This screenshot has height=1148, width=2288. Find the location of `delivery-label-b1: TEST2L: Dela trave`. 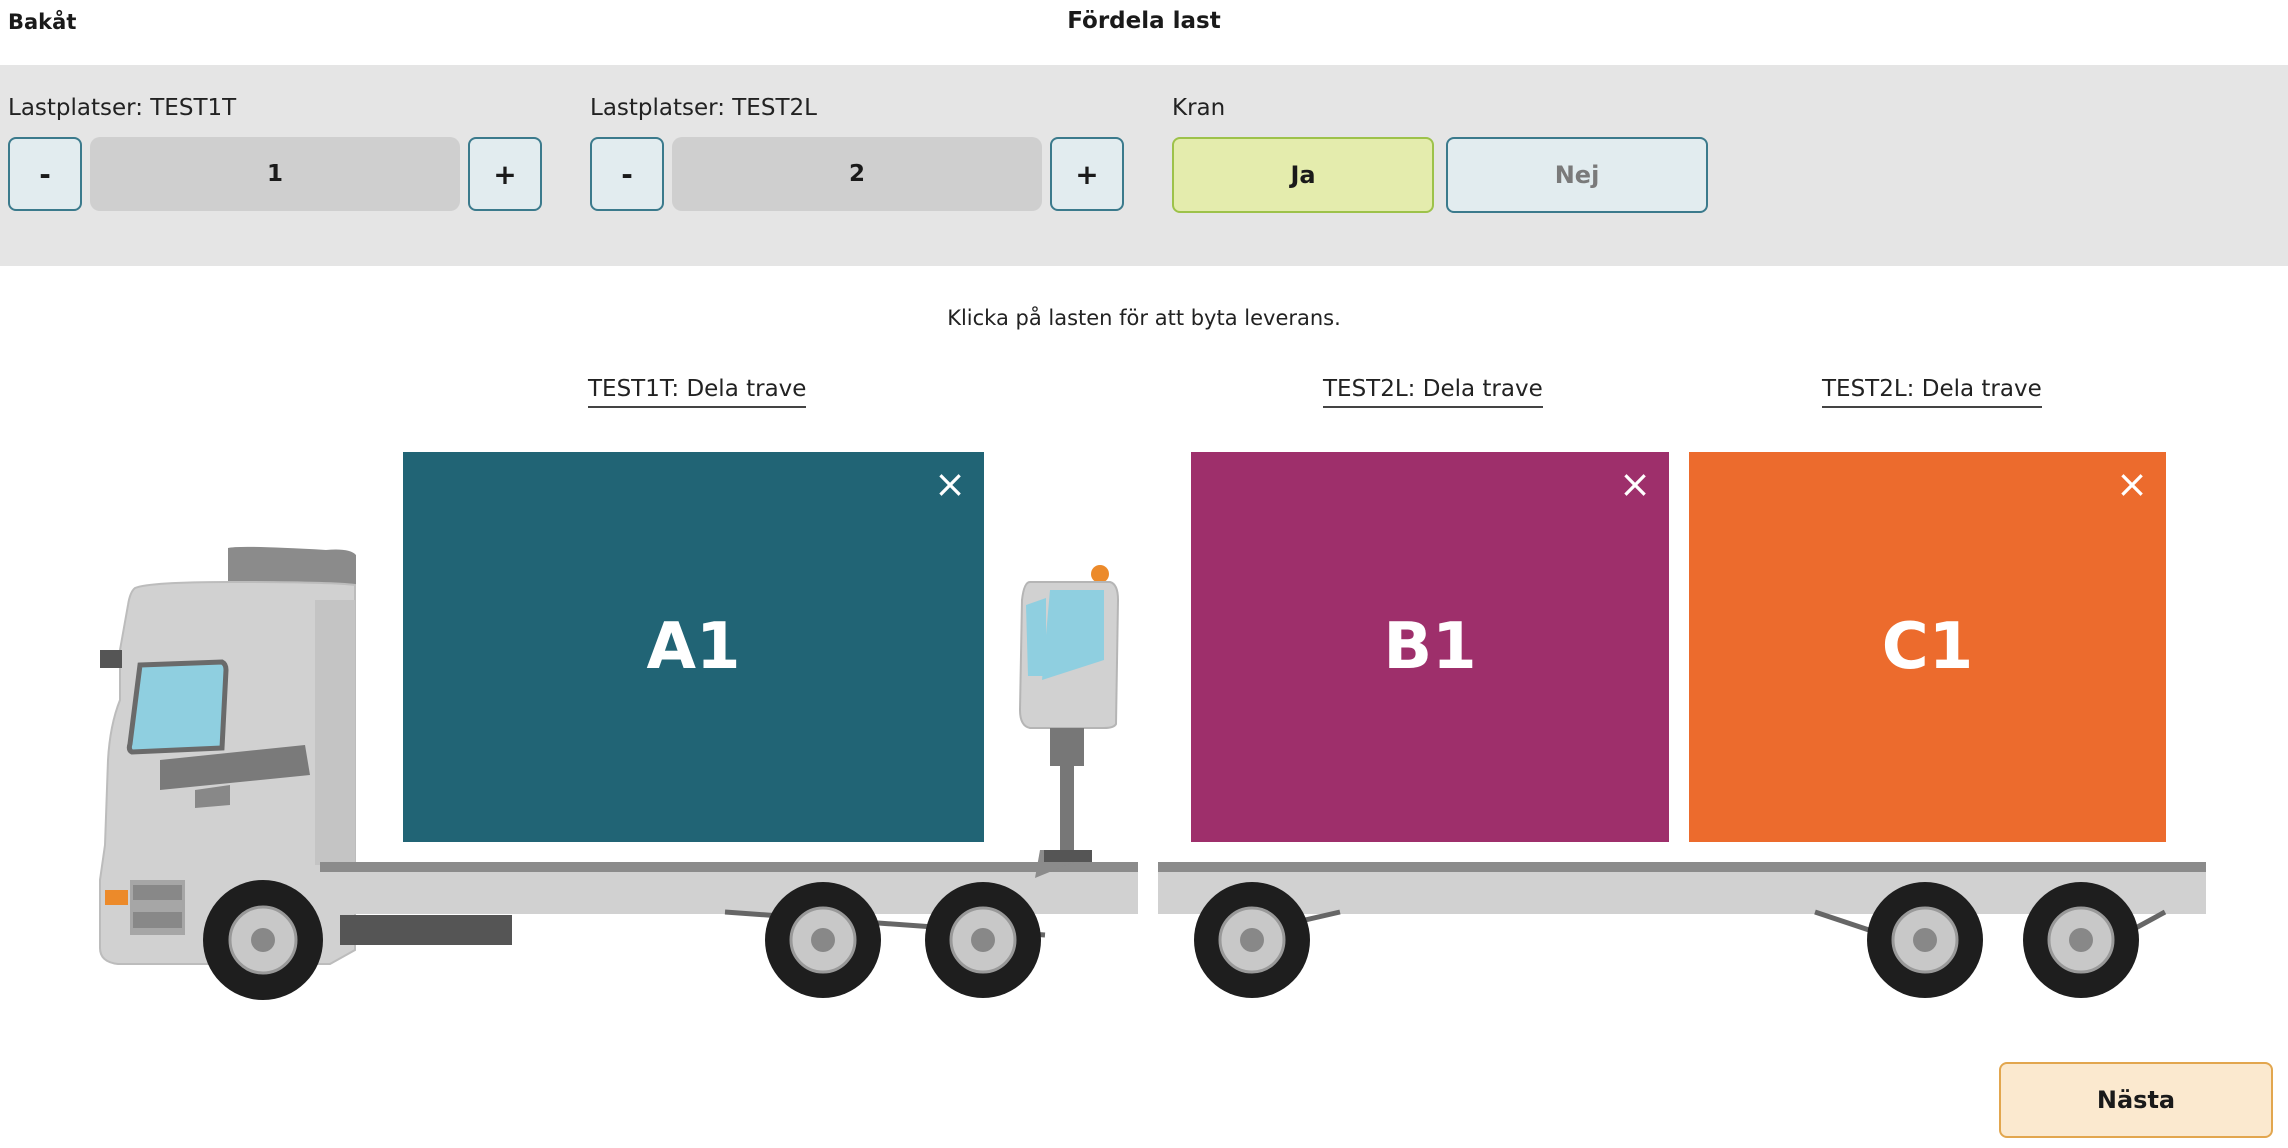

delivery-label-b1: TEST2L: Dela trave is located at coordinates (1433, 392).